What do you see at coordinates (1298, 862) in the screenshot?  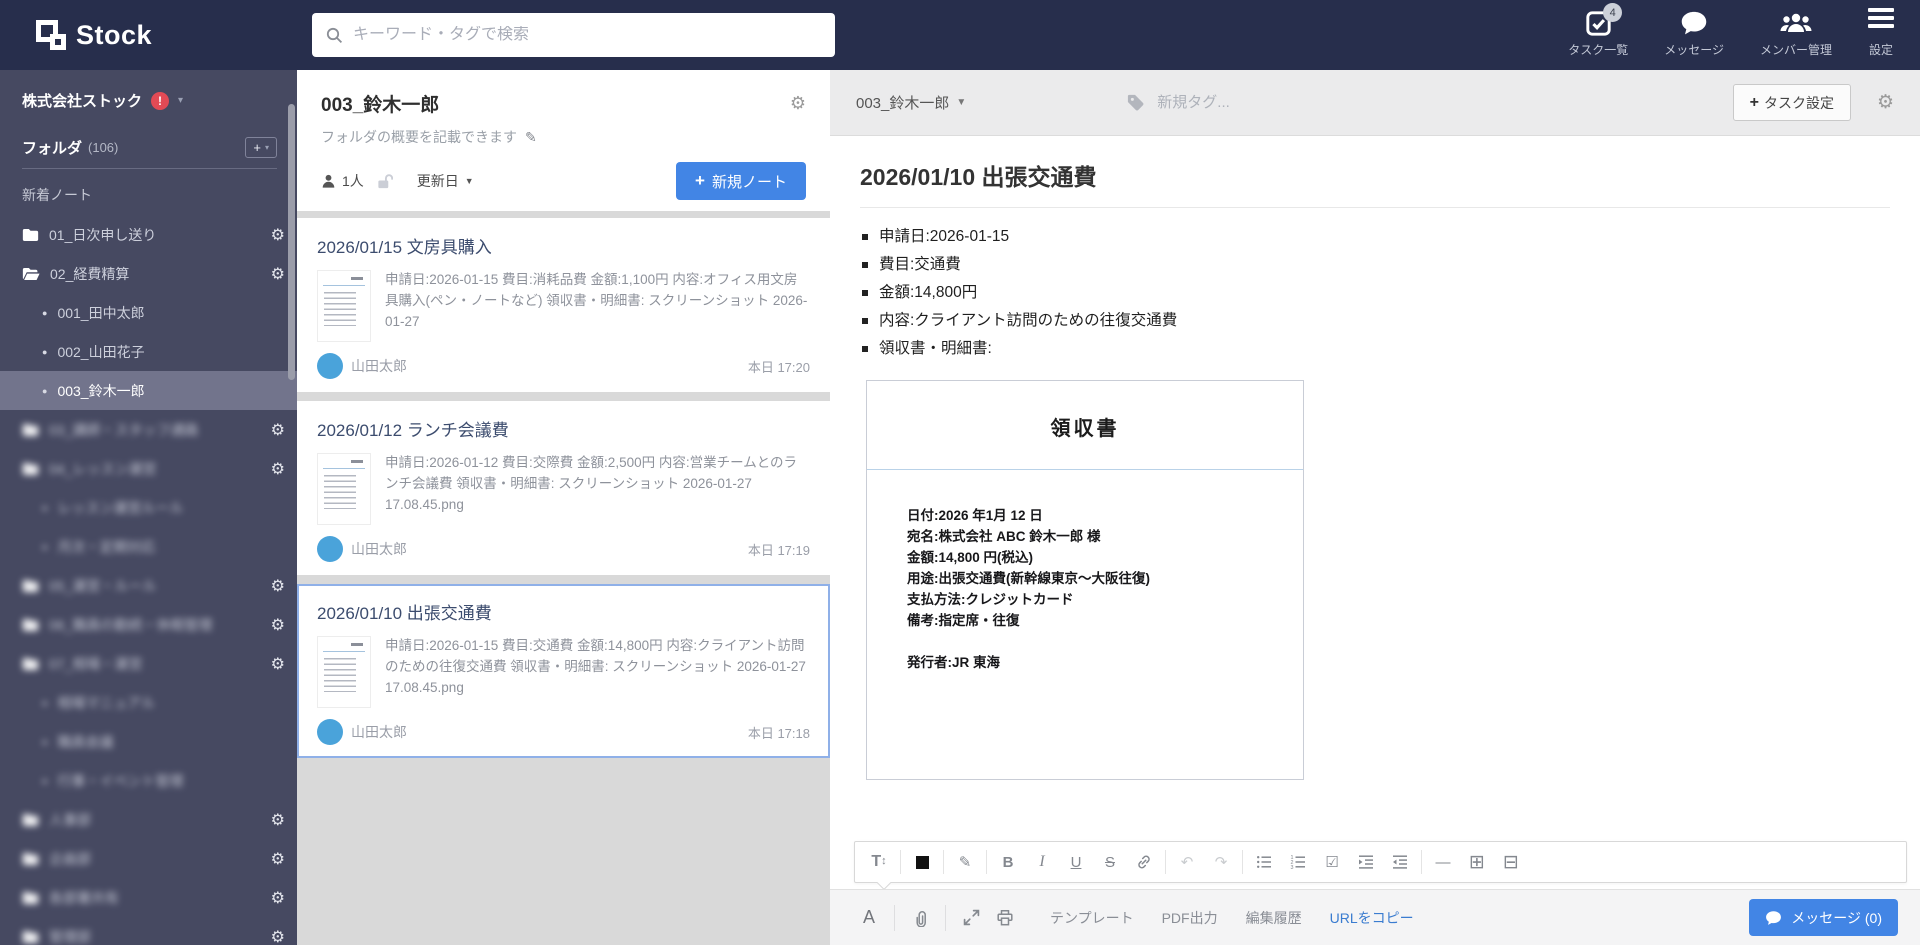 I see `numbered-list-icon: 123` at bounding box center [1298, 862].